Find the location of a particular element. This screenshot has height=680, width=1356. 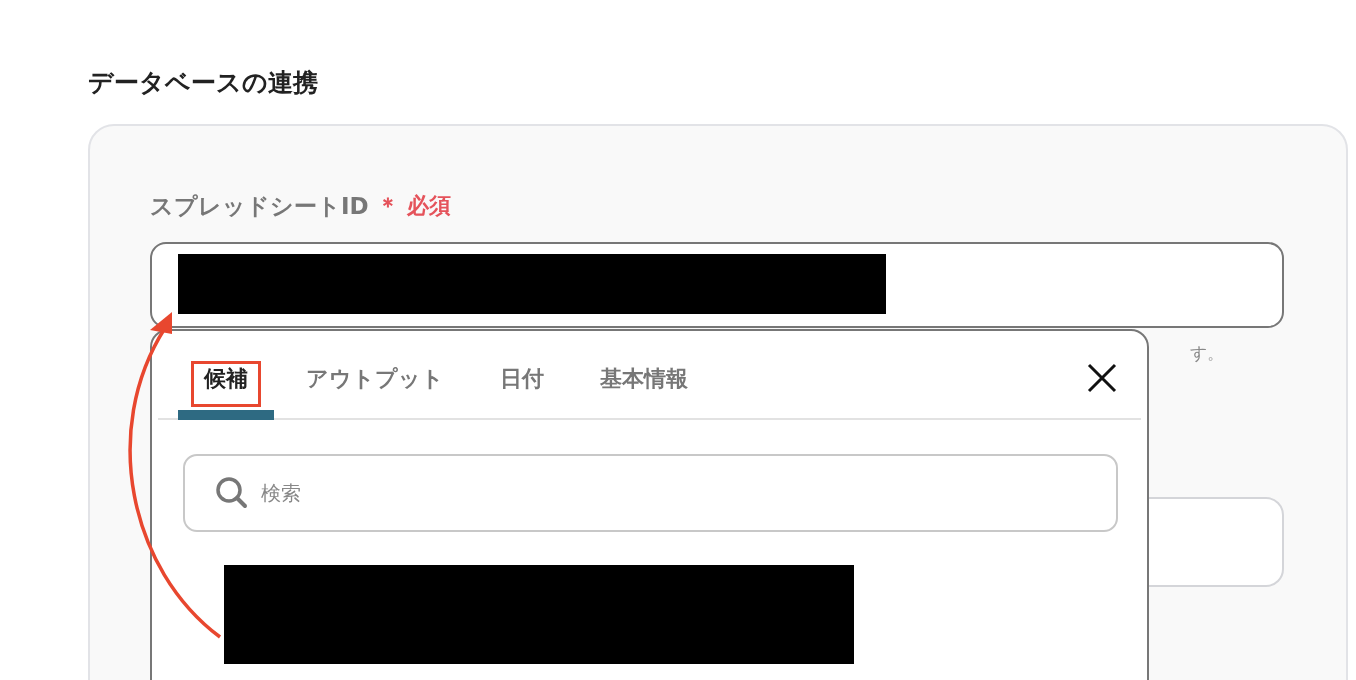

popup-tab: アウトプット is located at coordinates (375, 384).